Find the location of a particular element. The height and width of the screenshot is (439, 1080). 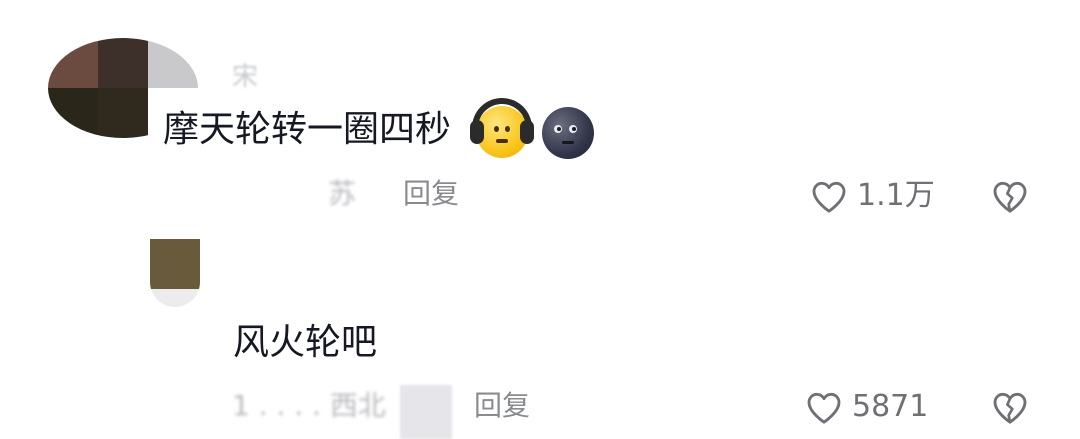

comment-text: 摩天轮转一圈四秒 is located at coordinates (307, 129).